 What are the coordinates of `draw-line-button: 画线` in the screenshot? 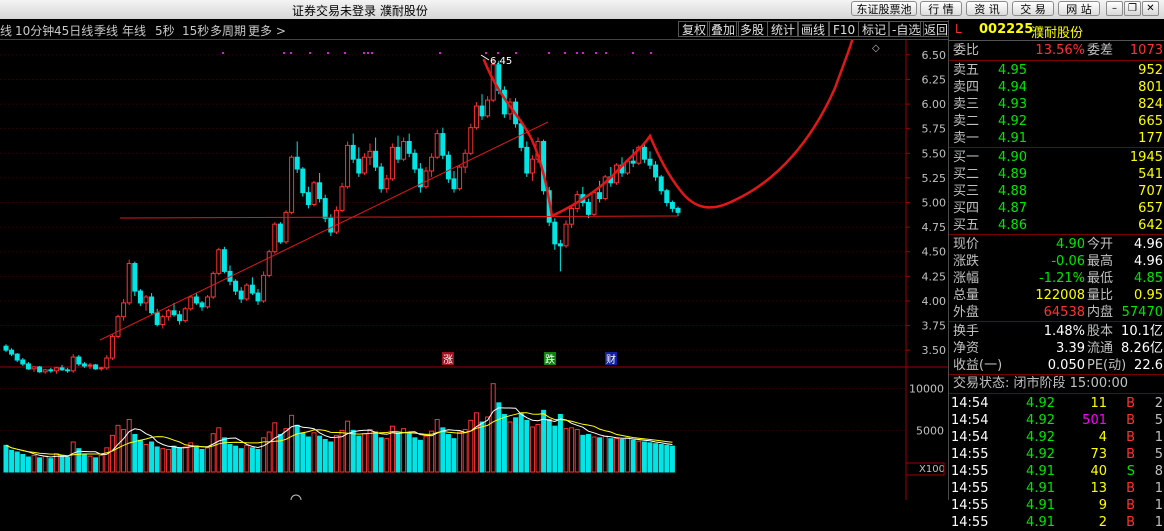 It's located at (813, 29).